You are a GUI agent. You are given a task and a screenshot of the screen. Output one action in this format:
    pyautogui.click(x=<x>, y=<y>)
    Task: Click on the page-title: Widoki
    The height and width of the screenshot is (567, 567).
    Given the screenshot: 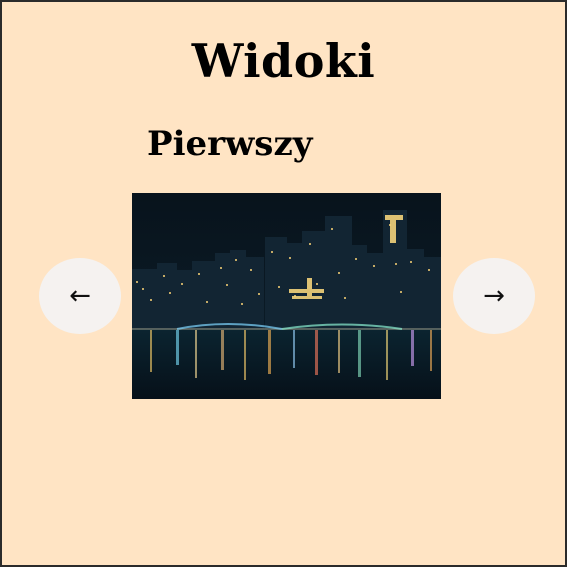 What is the action you would take?
    pyautogui.click(x=283, y=61)
    